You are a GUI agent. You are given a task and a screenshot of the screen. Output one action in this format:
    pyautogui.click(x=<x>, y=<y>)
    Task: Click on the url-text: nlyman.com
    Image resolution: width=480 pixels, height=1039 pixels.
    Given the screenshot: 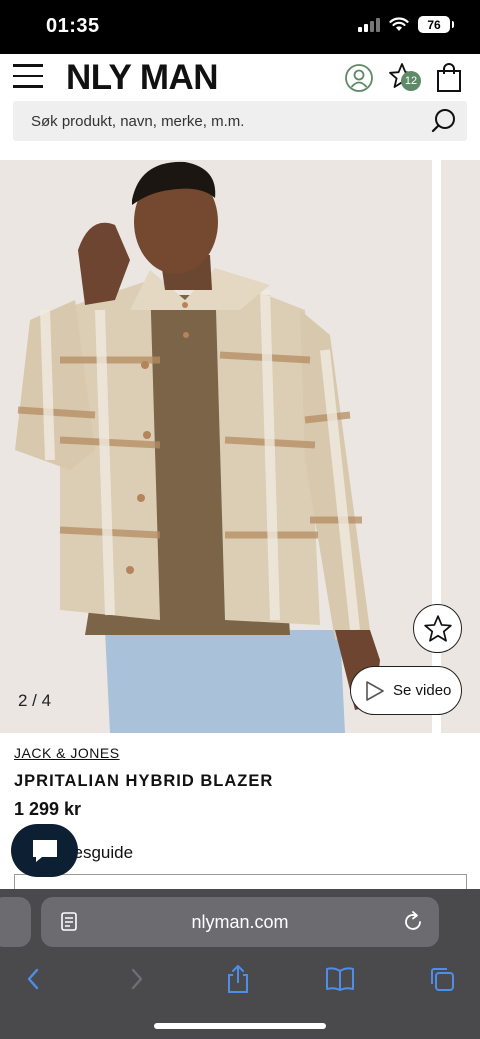 What is the action you would take?
    pyautogui.click(x=240, y=921)
    